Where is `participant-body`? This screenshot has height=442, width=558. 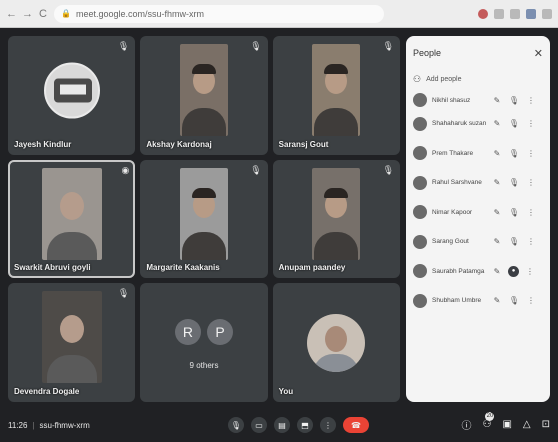 participant-body is located at coordinates (203, 245).